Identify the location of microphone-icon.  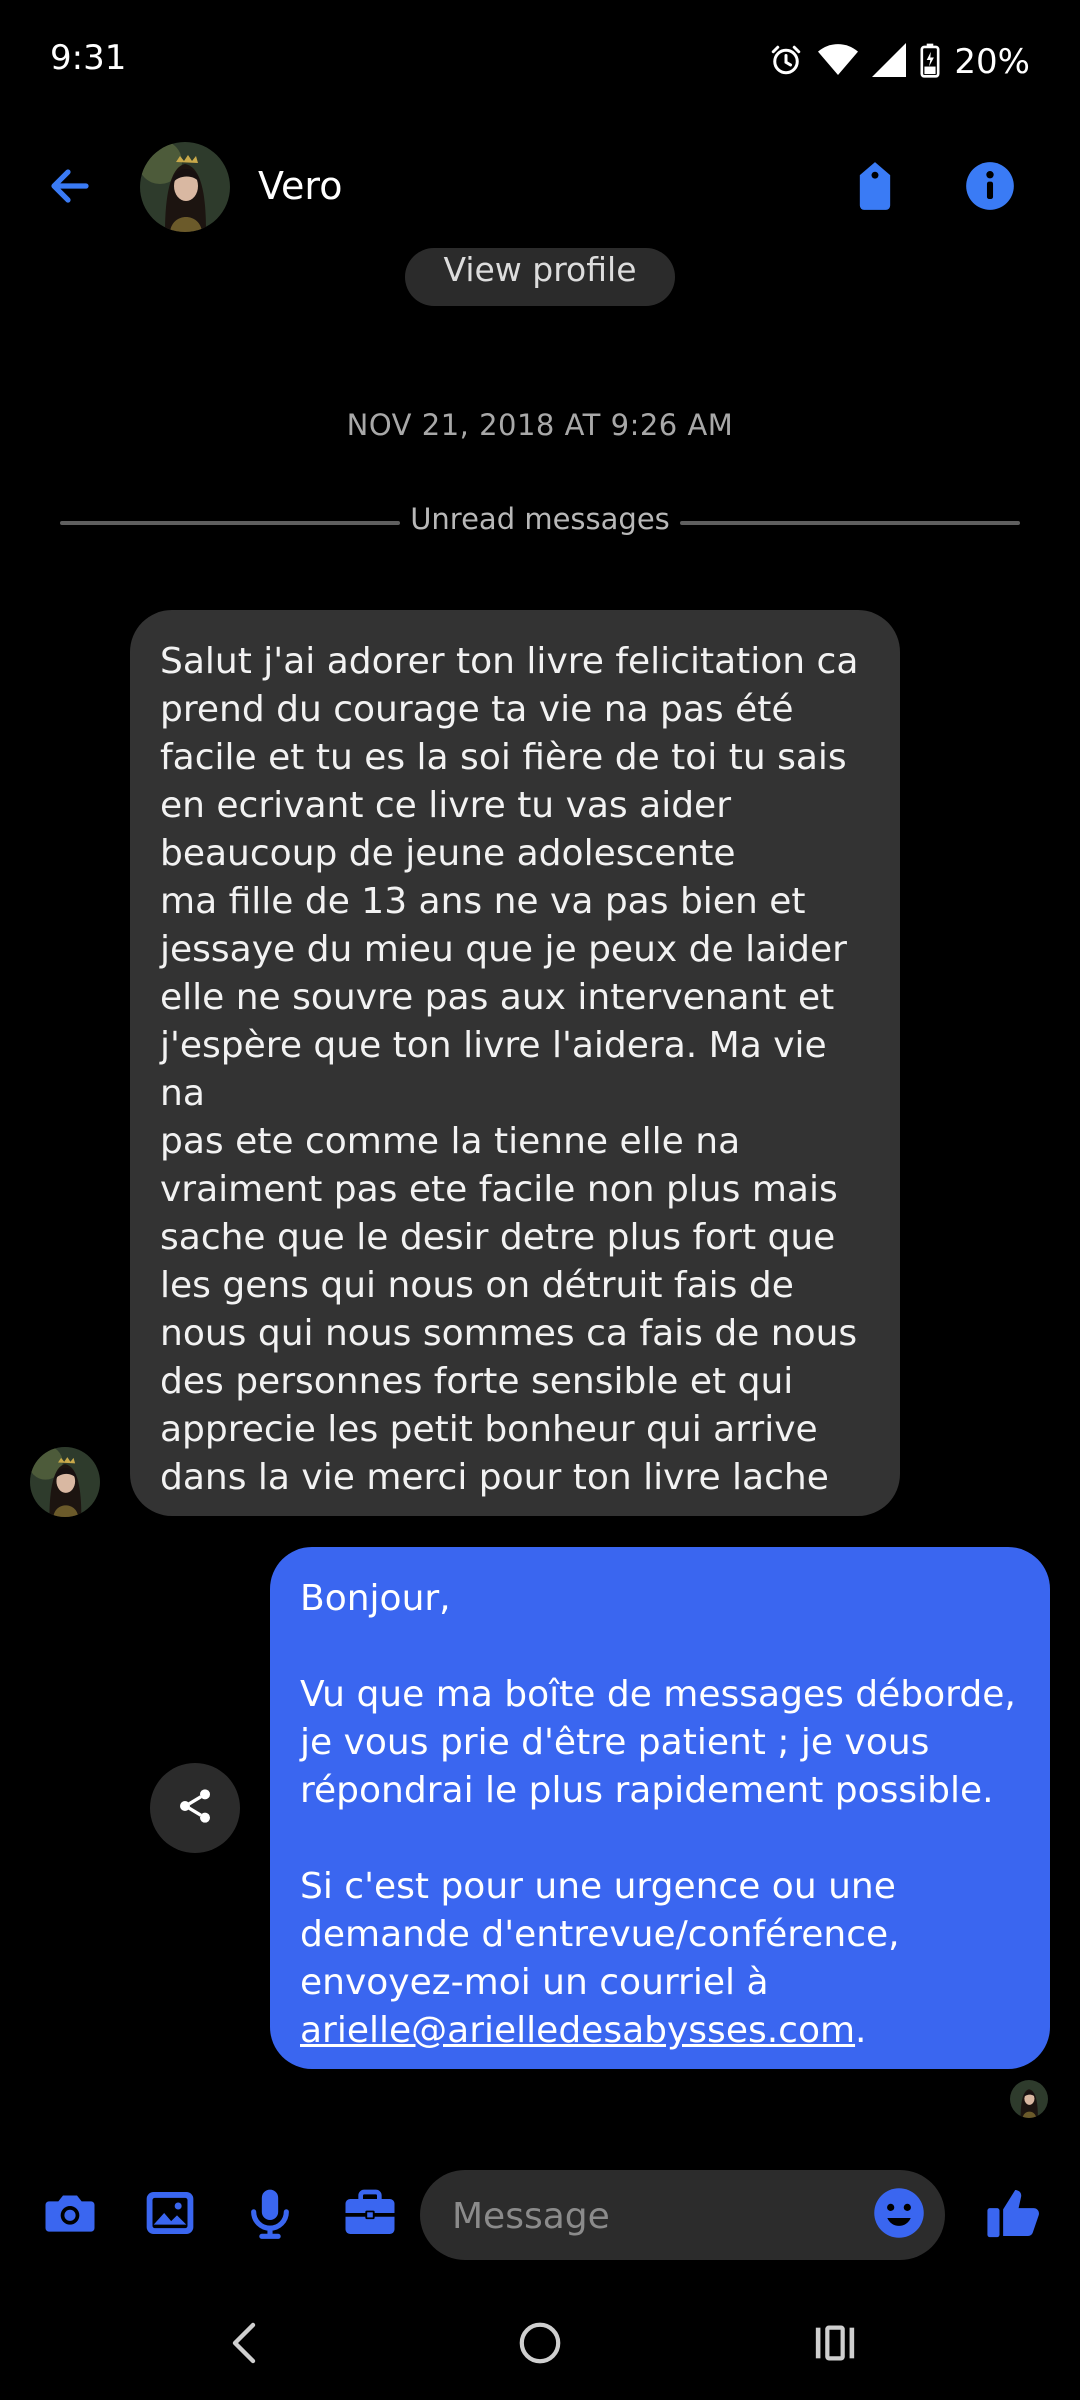
(270, 2215).